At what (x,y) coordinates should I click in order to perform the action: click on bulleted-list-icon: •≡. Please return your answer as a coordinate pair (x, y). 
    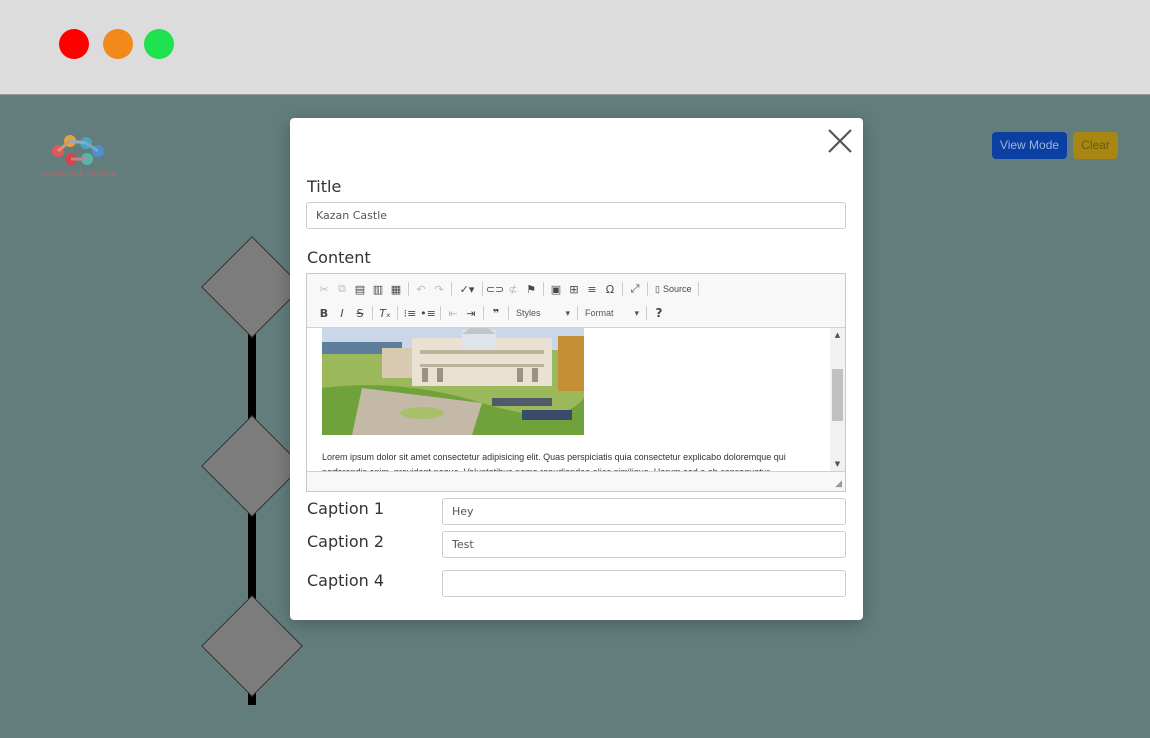
    Looking at the image, I should click on (428, 313).